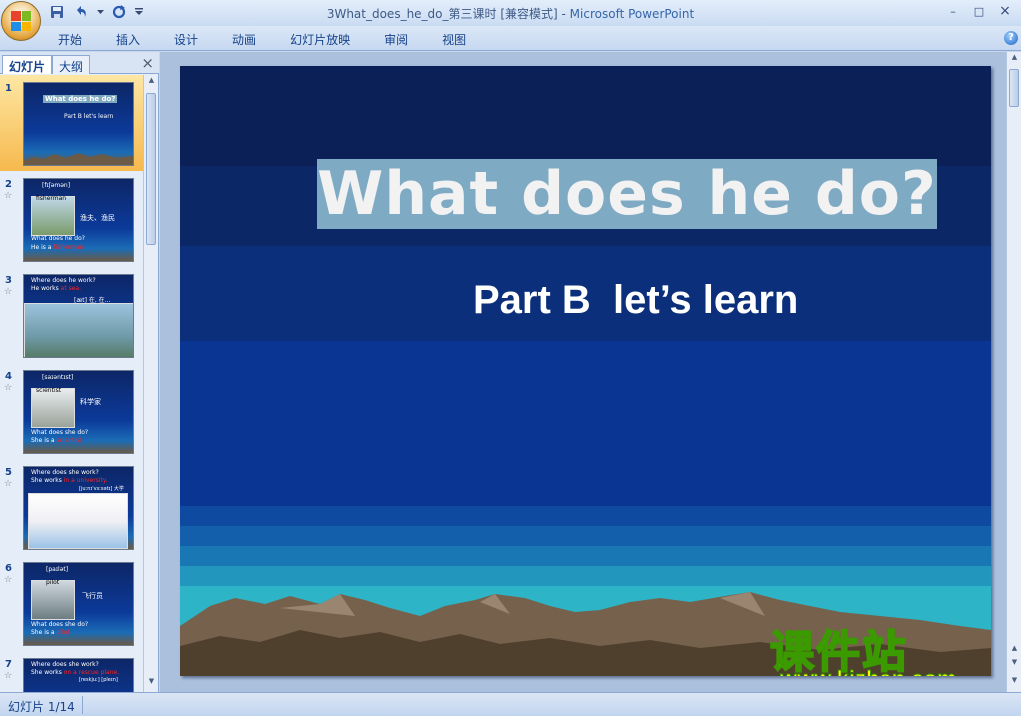  I want to click on thumb-extra: [reskjuː] [pleɪn], so click(98, 680).